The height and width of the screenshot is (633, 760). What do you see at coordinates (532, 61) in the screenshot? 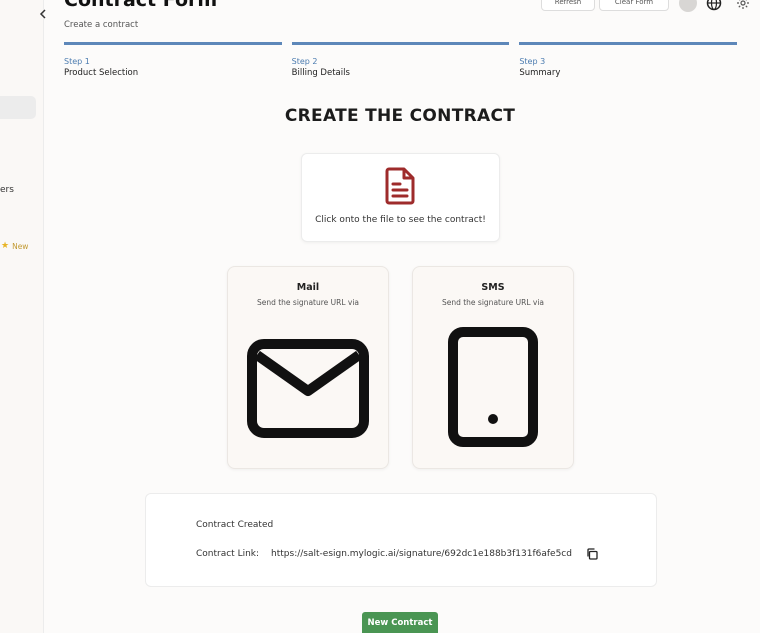
I see `step-number: Step 3` at bounding box center [532, 61].